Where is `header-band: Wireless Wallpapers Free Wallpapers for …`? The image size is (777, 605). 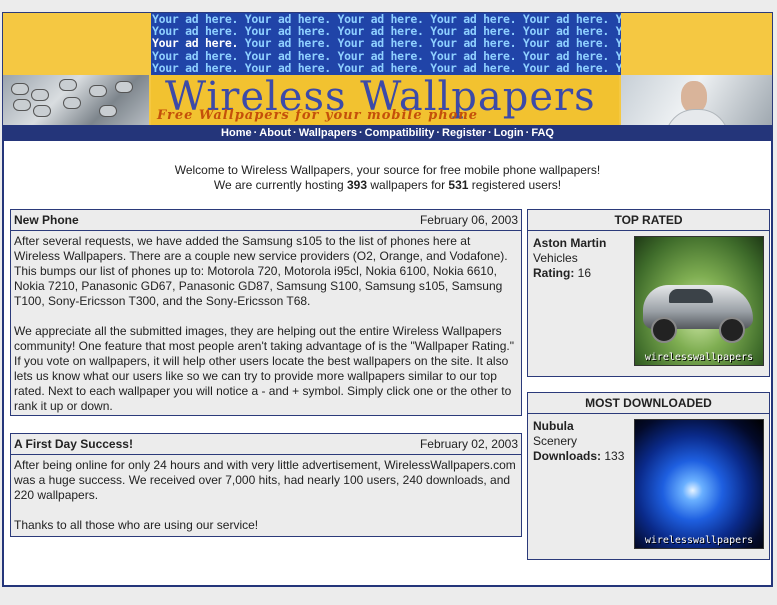 header-band: Wireless Wallpapers Free Wallpapers for … is located at coordinates (387, 100).